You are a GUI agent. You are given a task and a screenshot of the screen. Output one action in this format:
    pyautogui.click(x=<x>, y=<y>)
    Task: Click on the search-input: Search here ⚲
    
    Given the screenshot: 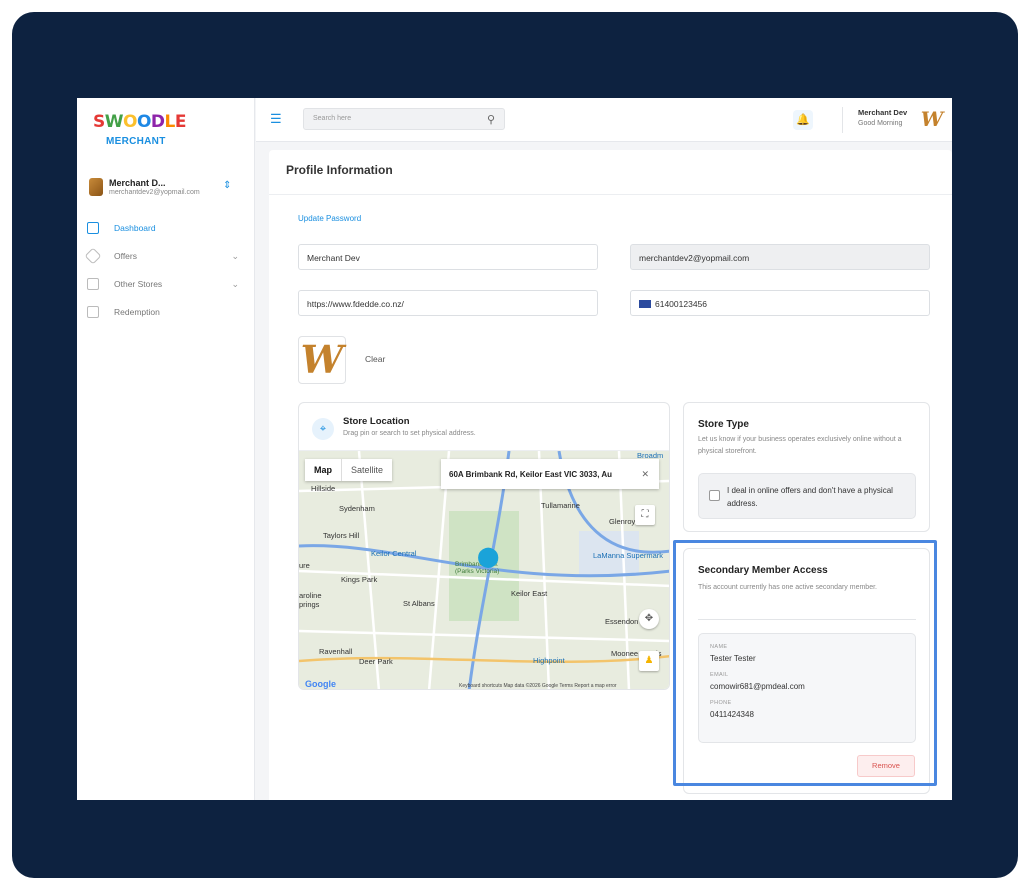 What is the action you would take?
    pyautogui.click(x=404, y=119)
    